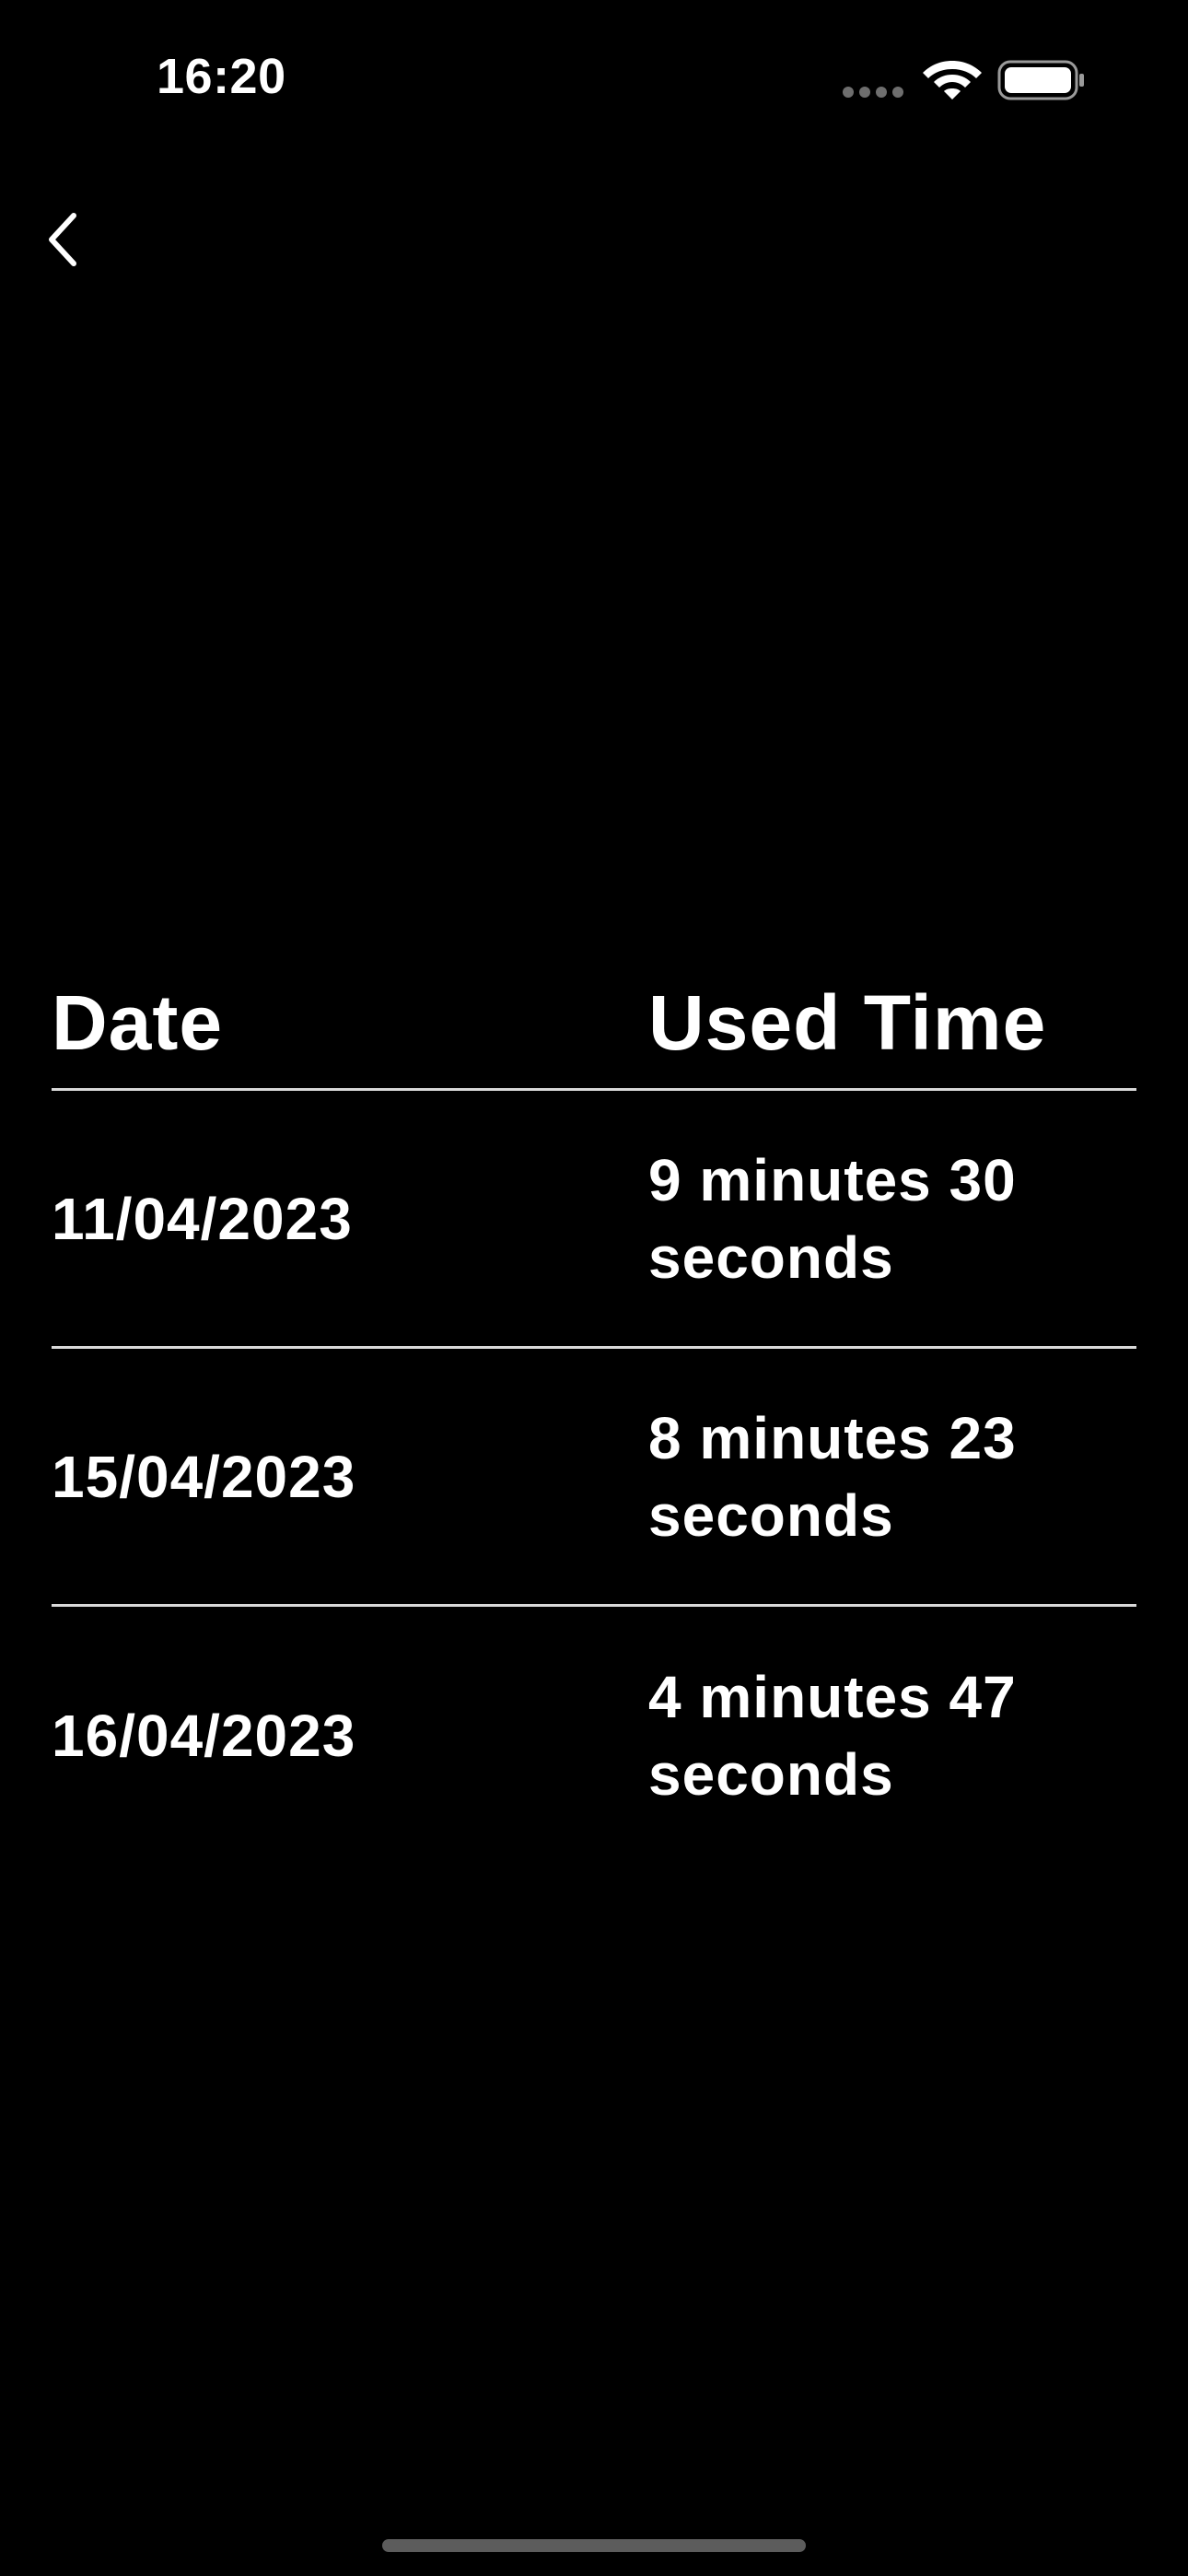 The height and width of the screenshot is (2576, 1188). What do you see at coordinates (873, 92) in the screenshot?
I see `signal-dots-icon` at bounding box center [873, 92].